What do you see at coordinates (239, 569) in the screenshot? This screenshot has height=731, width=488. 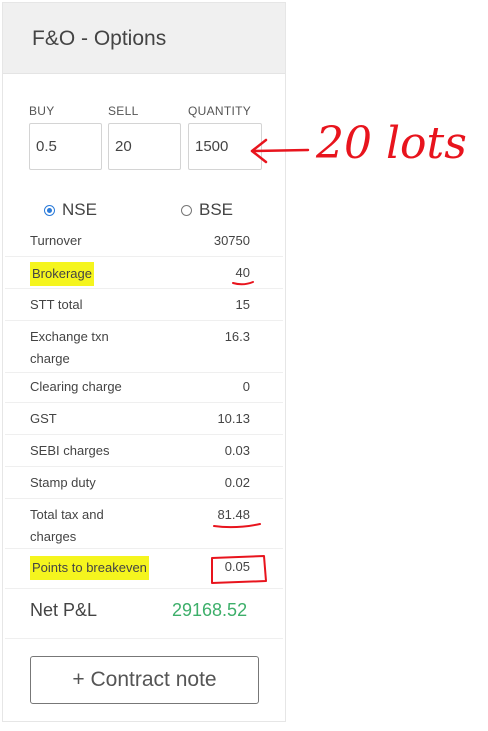 I see `box-breakeven` at bounding box center [239, 569].